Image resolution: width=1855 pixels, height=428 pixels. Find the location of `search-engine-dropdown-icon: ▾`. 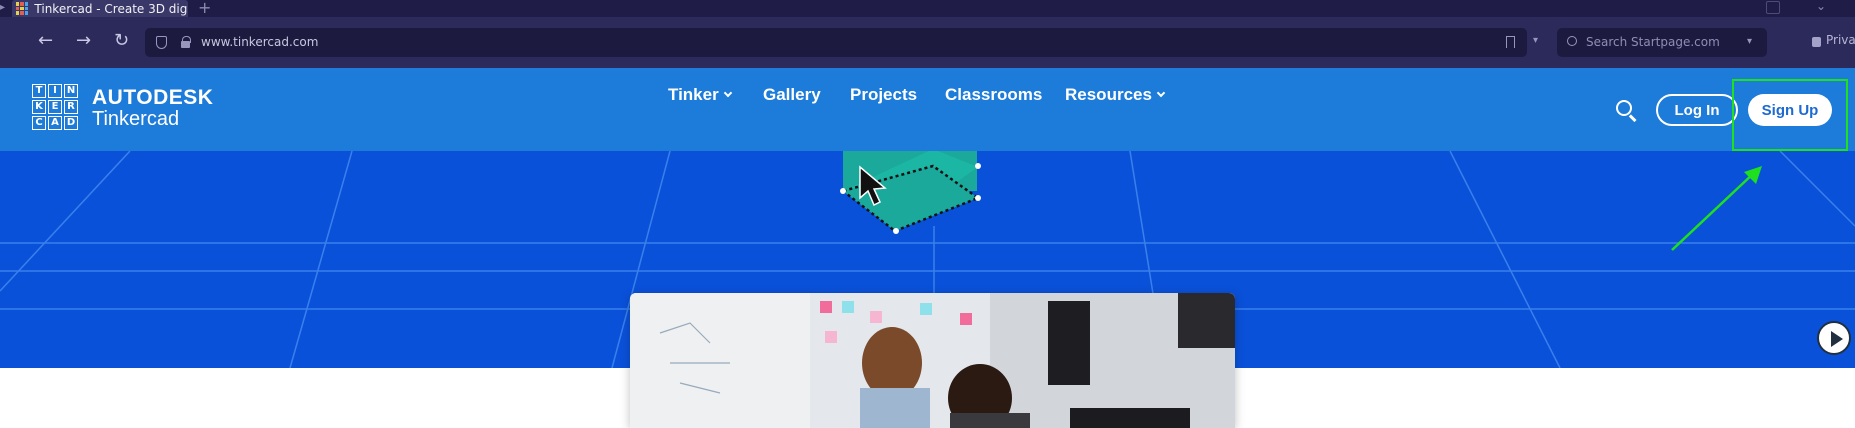

search-engine-dropdown-icon: ▾ is located at coordinates (1749, 41).